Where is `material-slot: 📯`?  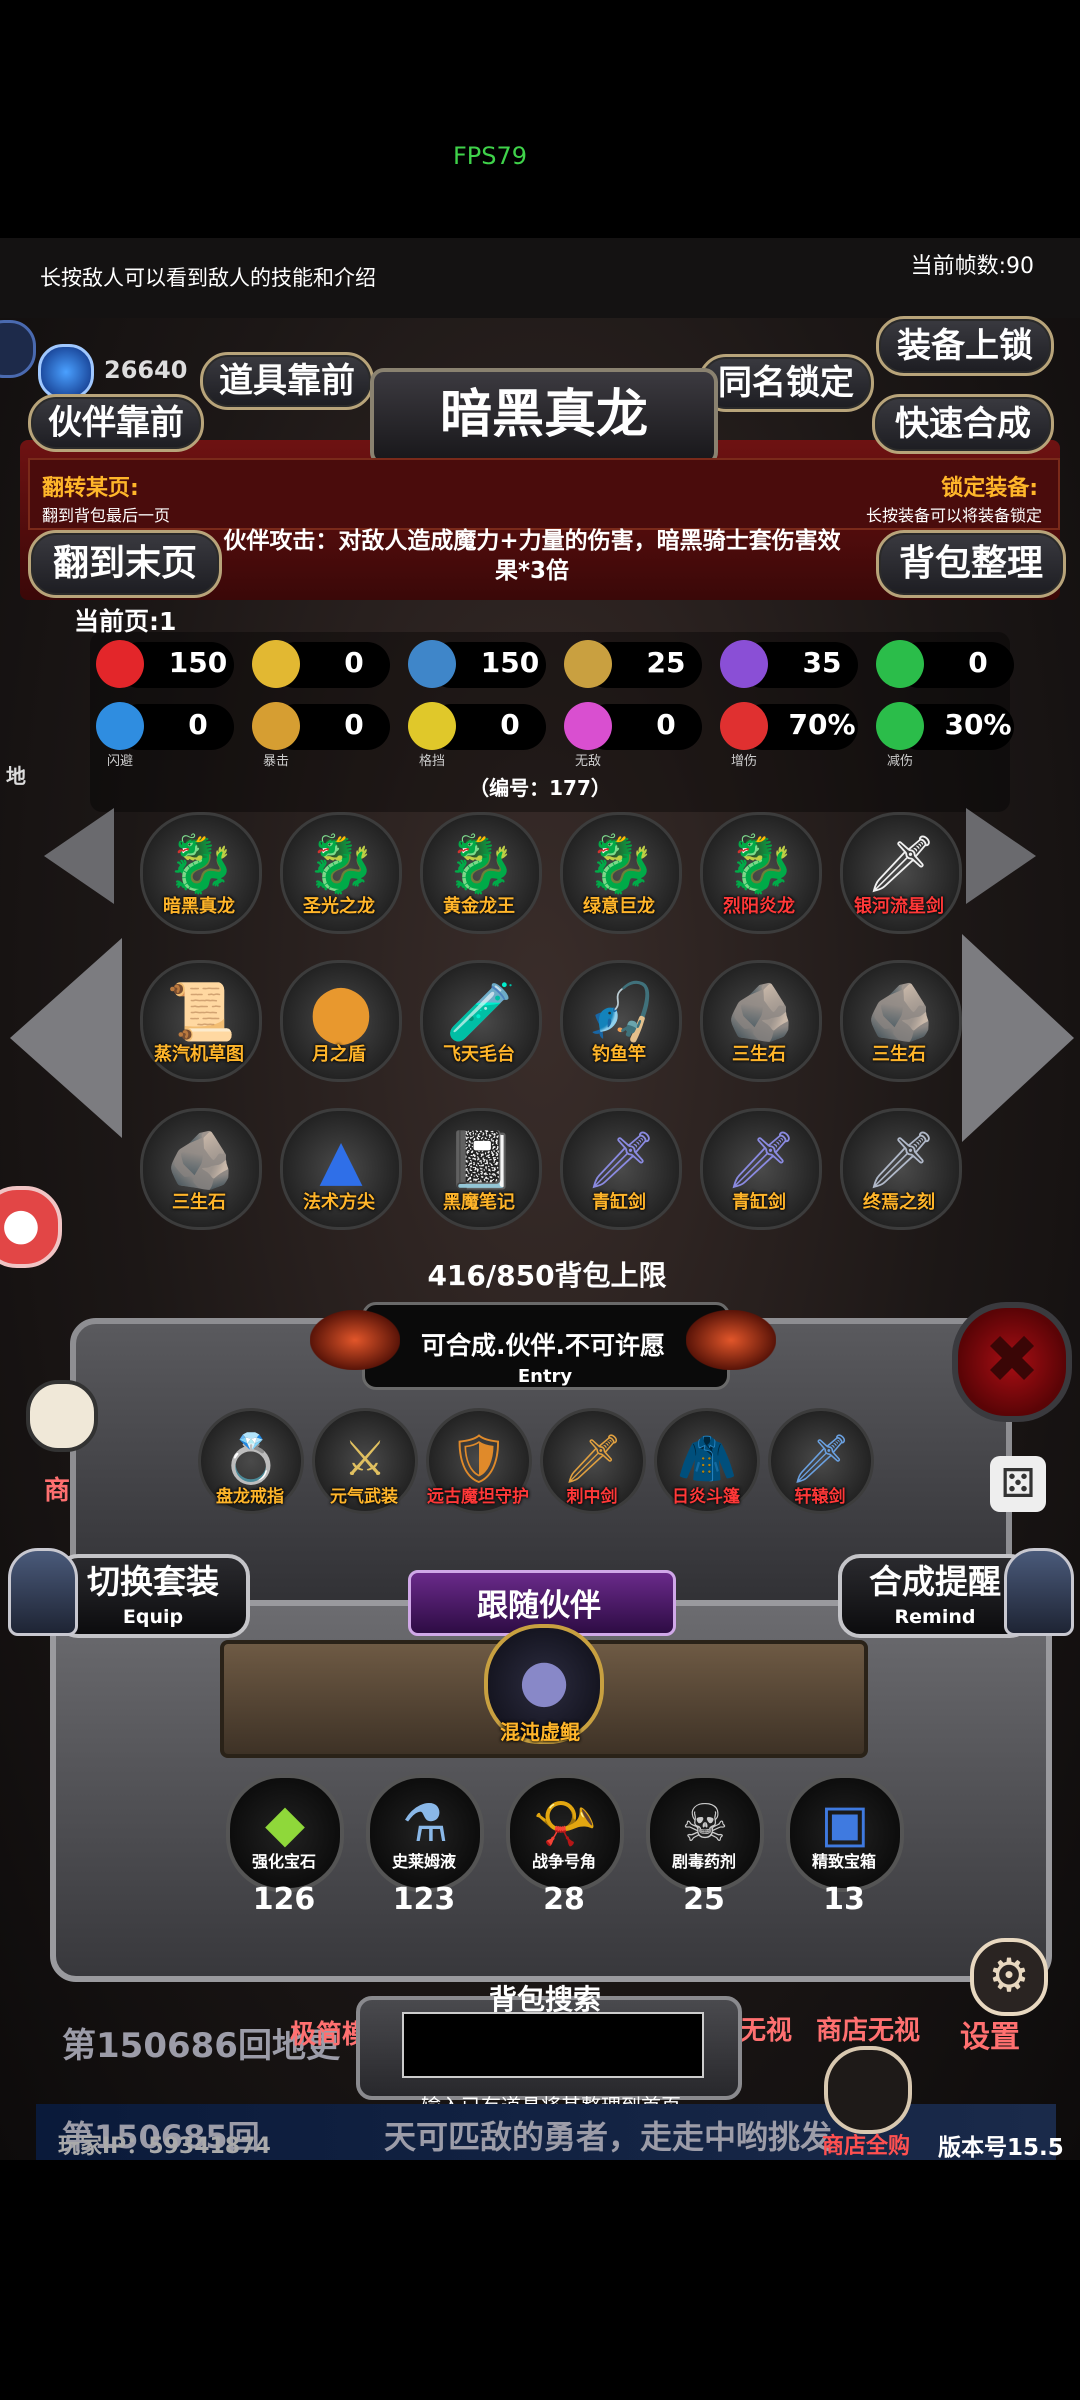 material-slot: 📯 is located at coordinates (565, 1833).